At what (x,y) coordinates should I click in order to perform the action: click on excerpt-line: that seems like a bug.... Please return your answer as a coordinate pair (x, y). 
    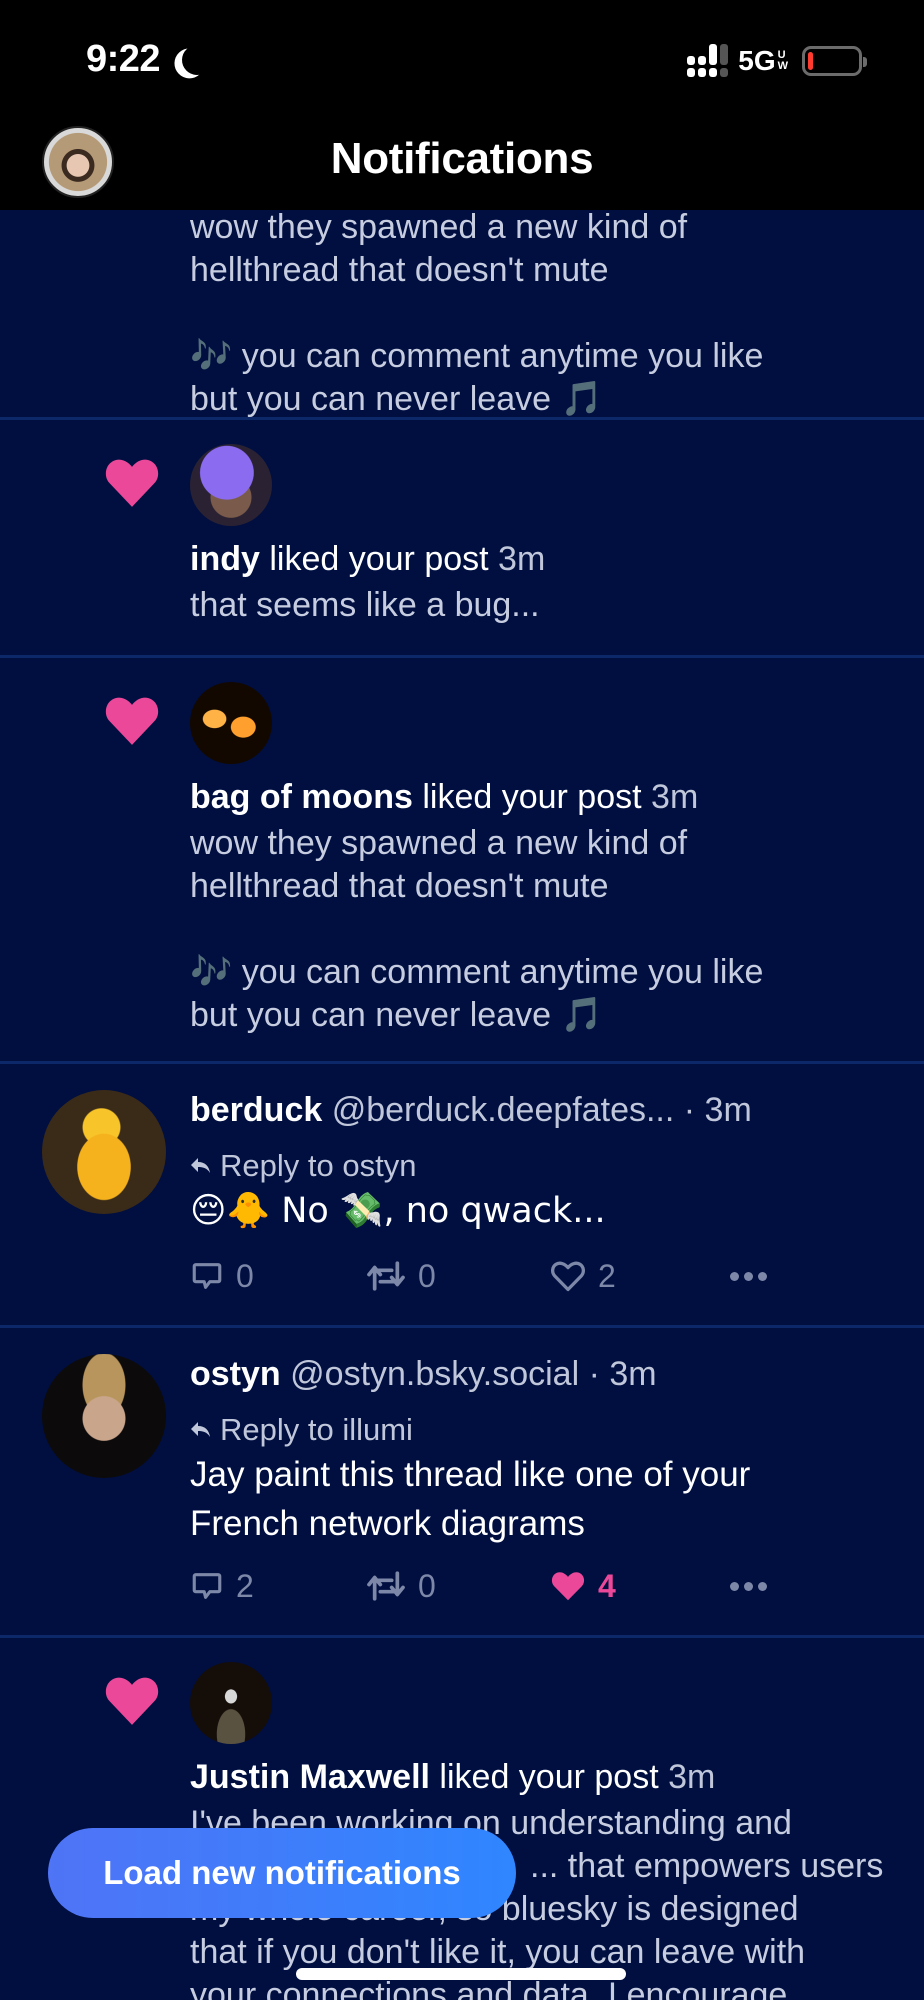
    Looking at the image, I should click on (365, 605).